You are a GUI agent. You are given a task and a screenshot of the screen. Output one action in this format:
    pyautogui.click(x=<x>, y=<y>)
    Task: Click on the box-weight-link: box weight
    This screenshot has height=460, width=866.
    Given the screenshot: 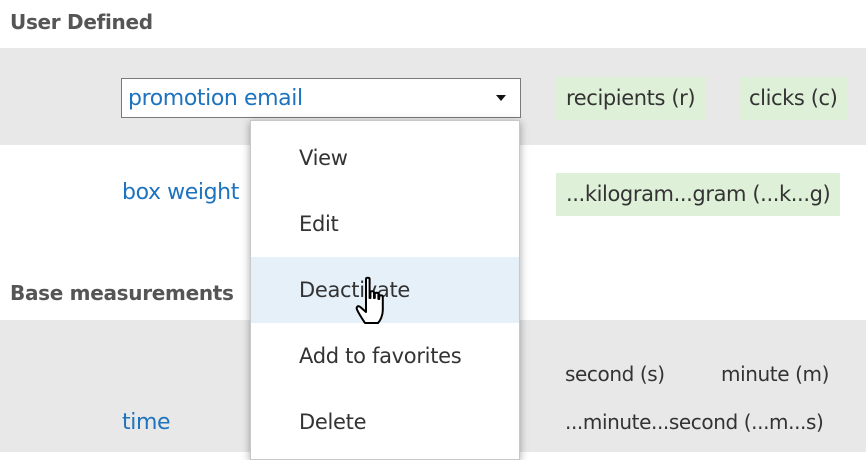 What is the action you would take?
    pyautogui.click(x=180, y=192)
    